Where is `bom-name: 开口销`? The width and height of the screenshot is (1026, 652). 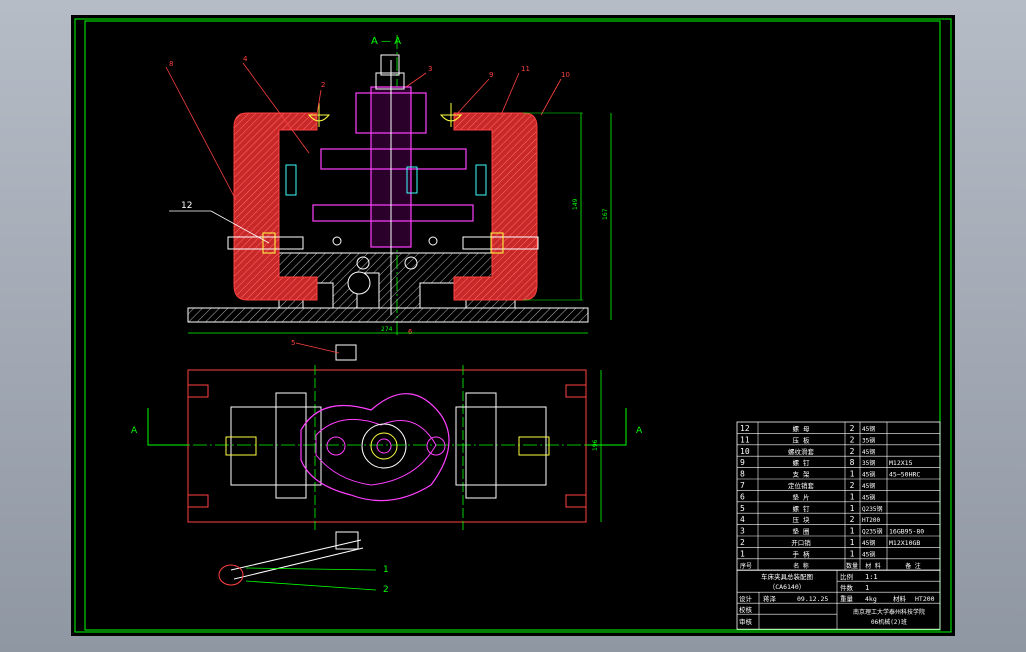 bom-name: 开口销 is located at coordinates (801, 542).